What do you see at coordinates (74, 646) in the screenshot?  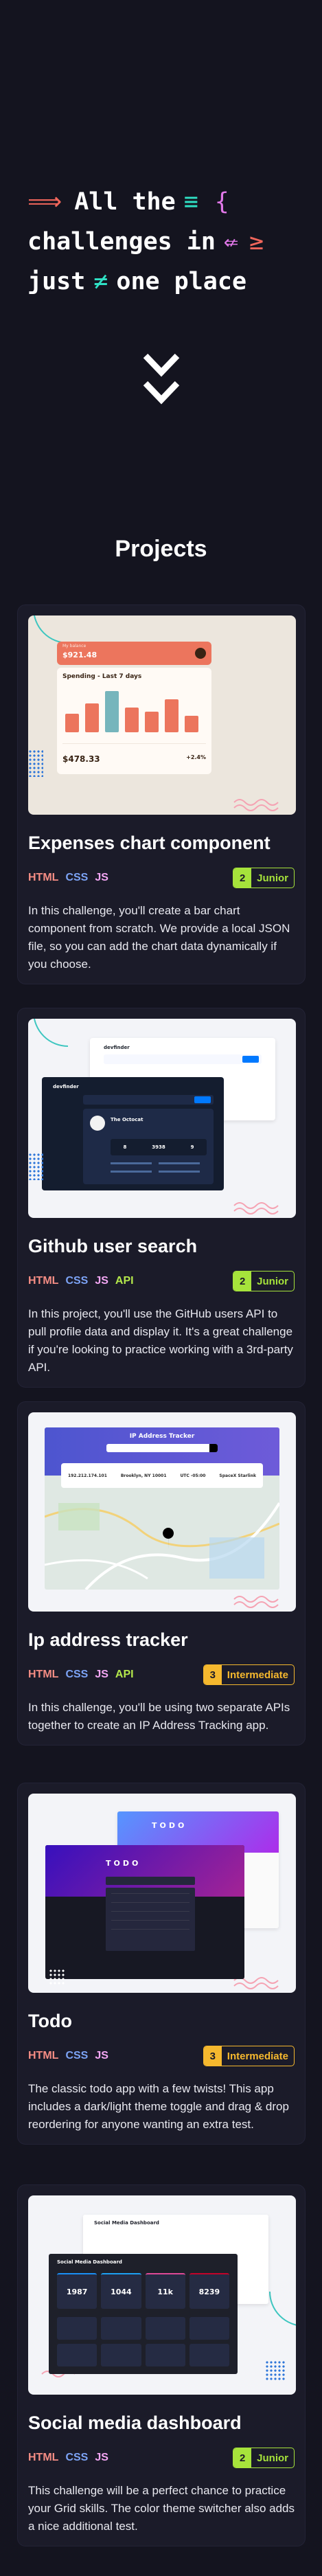 I see `balance-label: My balance` at bounding box center [74, 646].